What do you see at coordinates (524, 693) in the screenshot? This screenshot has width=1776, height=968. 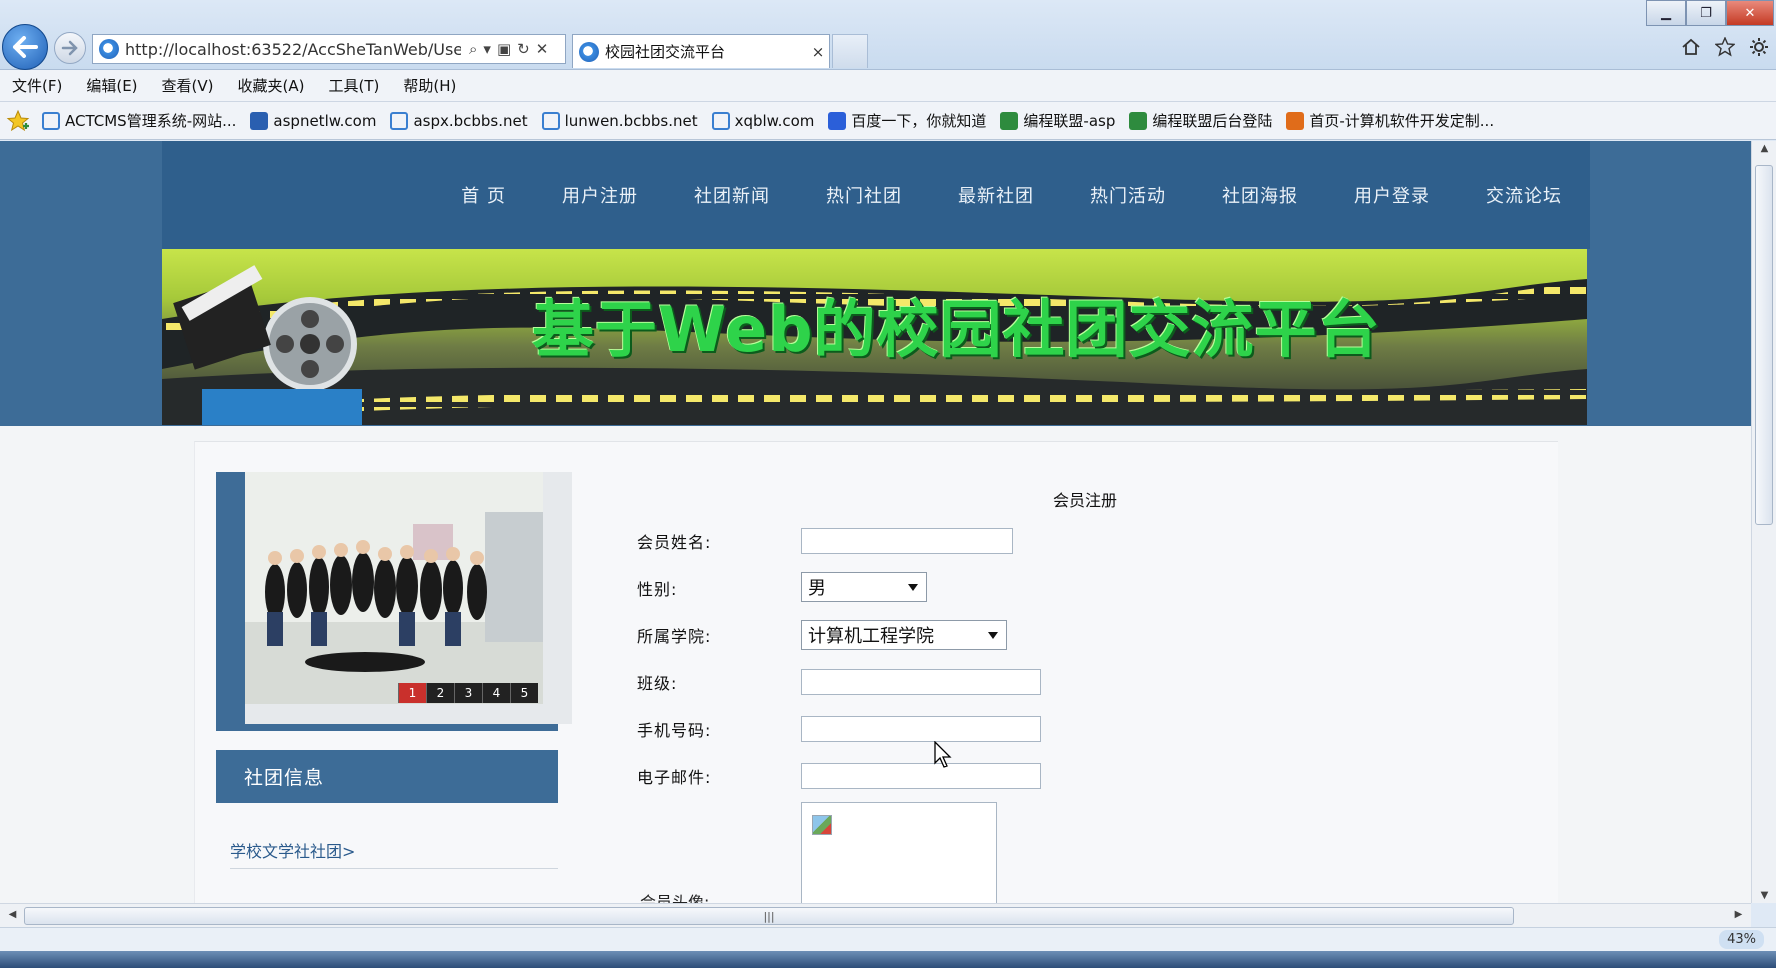 I see `slider-page-5: 5` at bounding box center [524, 693].